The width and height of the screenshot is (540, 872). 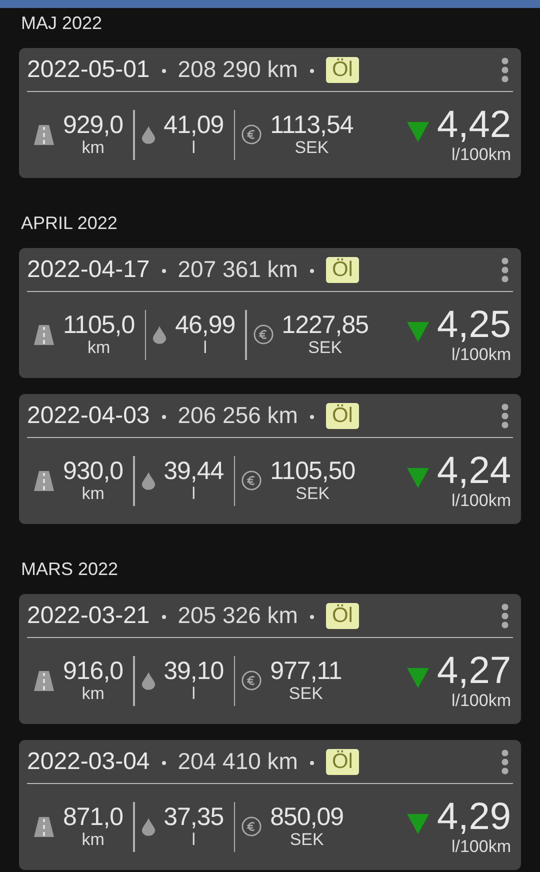 What do you see at coordinates (88, 70) in the screenshot?
I see `entry-date: 2022-05-01` at bounding box center [88, 70].